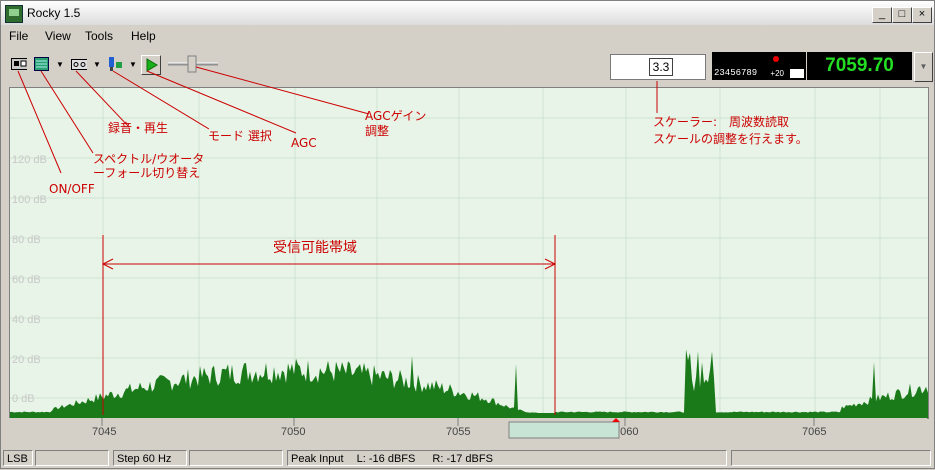  What do you see at coordinates (18, 458) in the screenshot?
I see `status-mode: LSB` at bounding box center [18, 458].